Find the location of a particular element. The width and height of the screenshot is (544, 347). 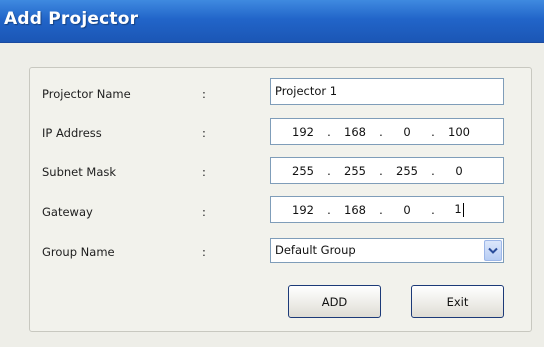

chevron-down-icon is located at coordinates (493, 250).